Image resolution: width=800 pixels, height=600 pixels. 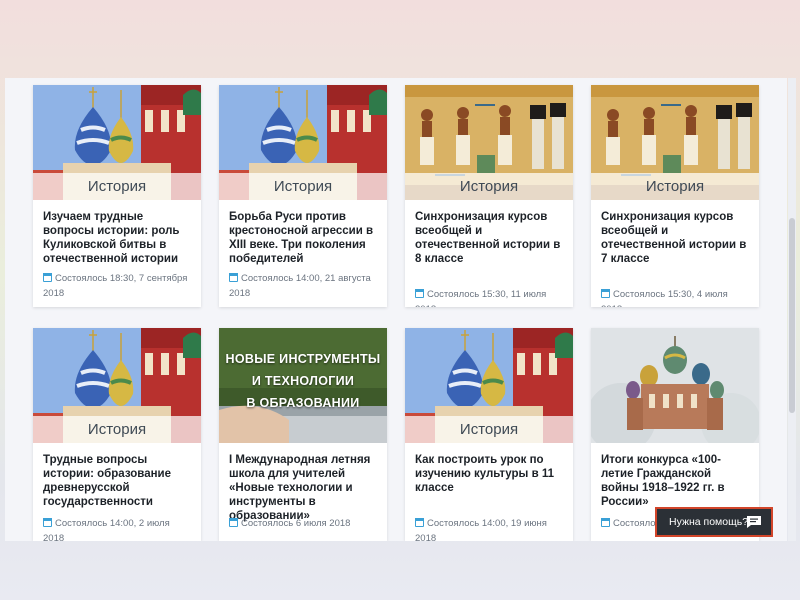 I want to click on webinar-date: Состоялось 14:00, 21 августа 2018, so click(x=300, y=286).